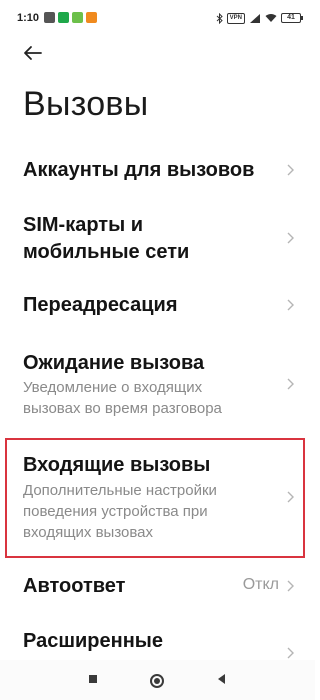 This screenshot has height=700, width=320. What do you see at coordinates (83, 225) in the screenshot?
I see `setting-title-line1: SIM-карты и` at bounding box center [83, 225].